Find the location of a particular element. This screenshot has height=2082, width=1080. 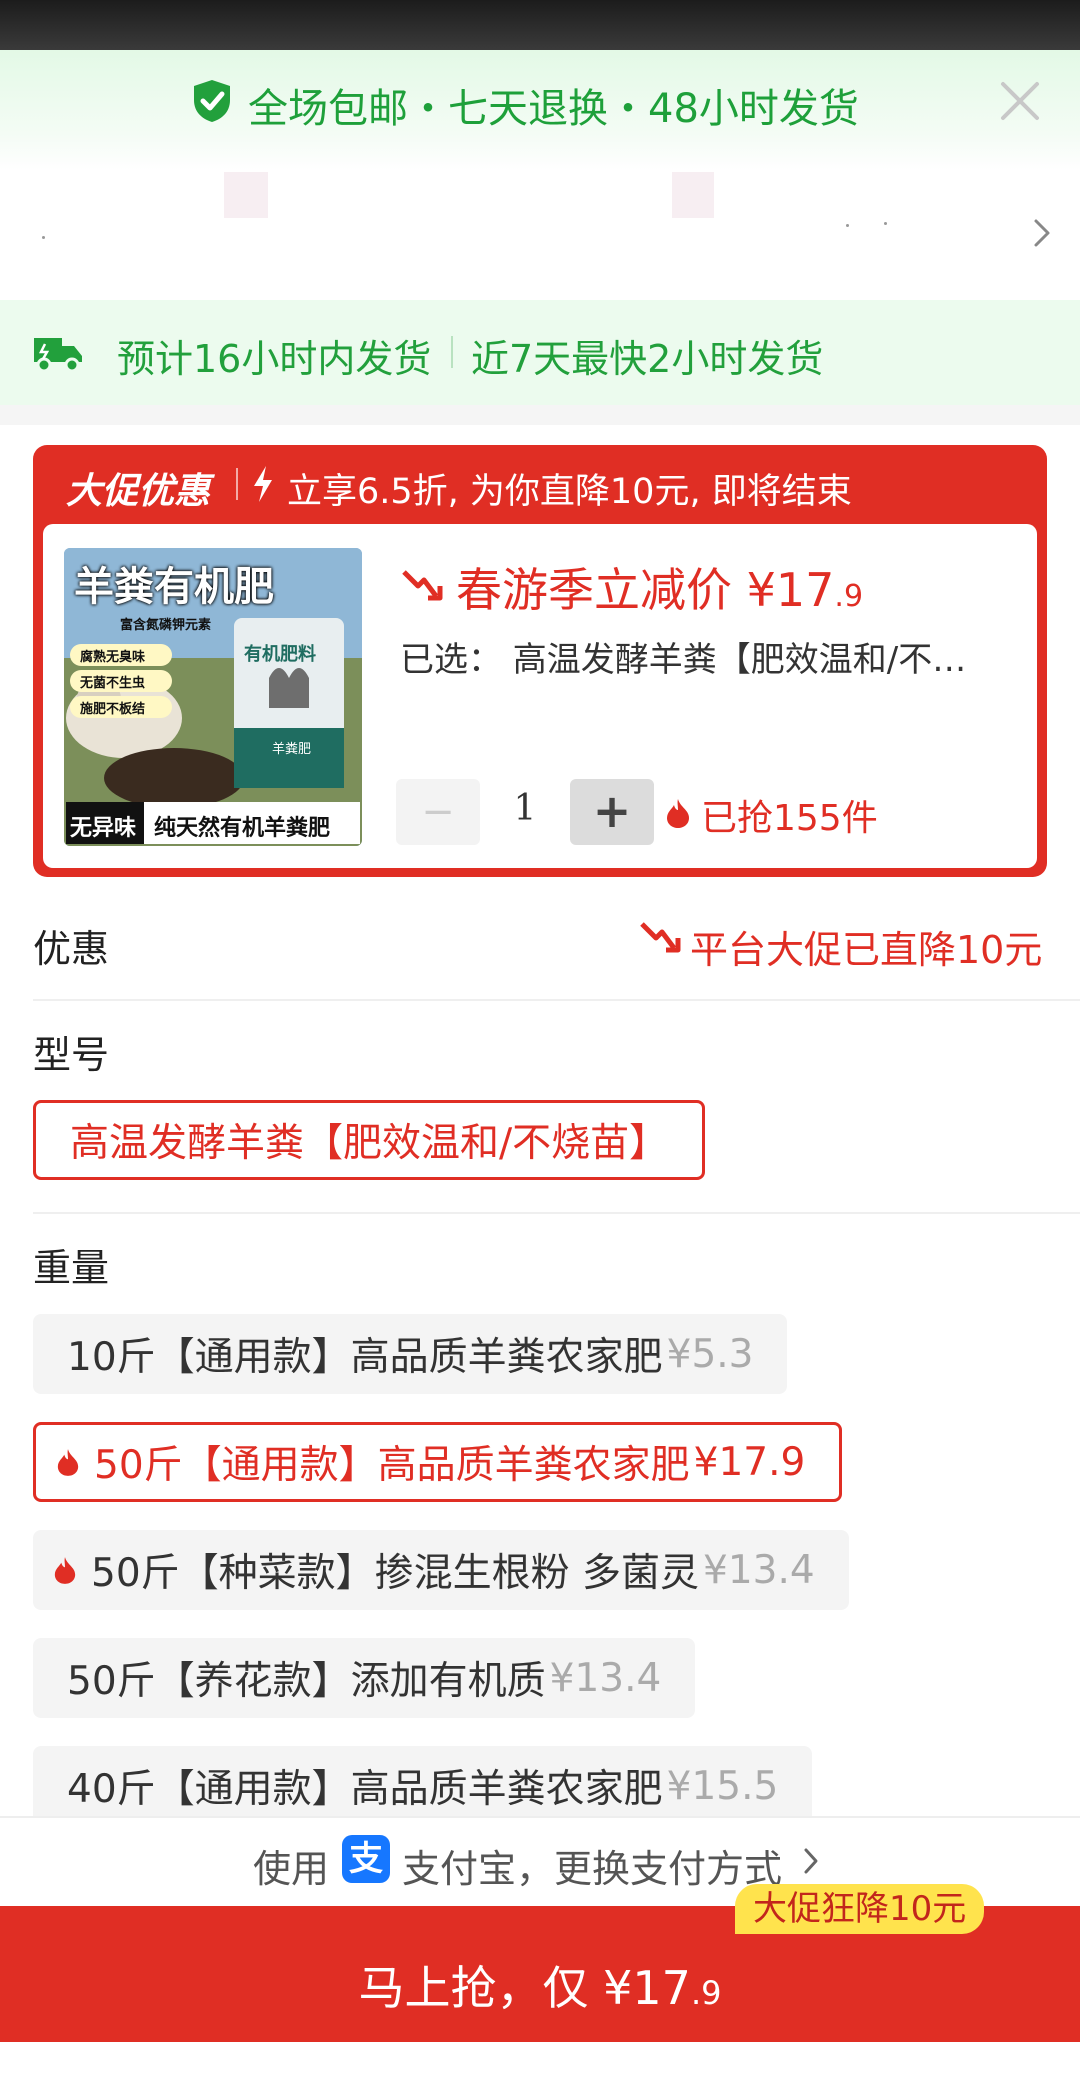

weight-option-text: 50斤【养花款】添加有机质 is located at coordinates (306, 1681).